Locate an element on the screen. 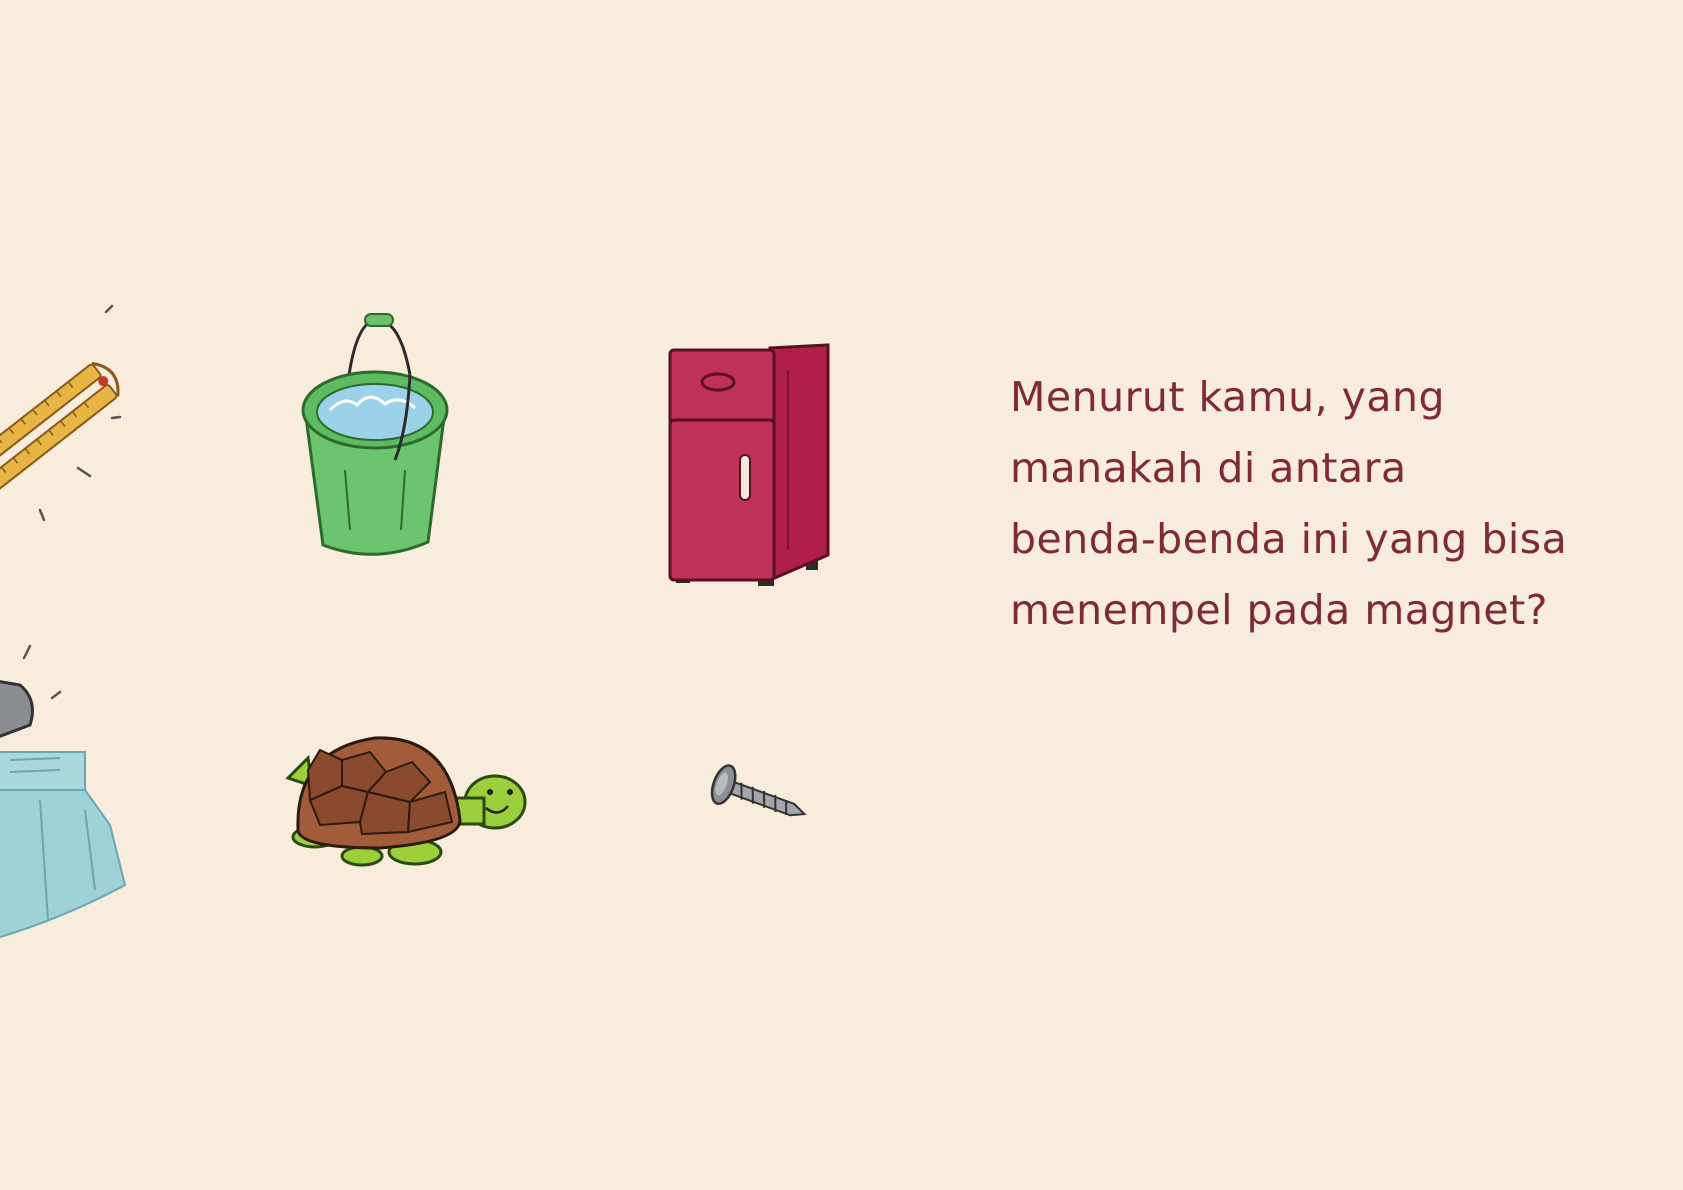 The height and width of the screenshot is (1190, 1683). question-line: menempel pada magnet? is located at coordinates (1279, 610).